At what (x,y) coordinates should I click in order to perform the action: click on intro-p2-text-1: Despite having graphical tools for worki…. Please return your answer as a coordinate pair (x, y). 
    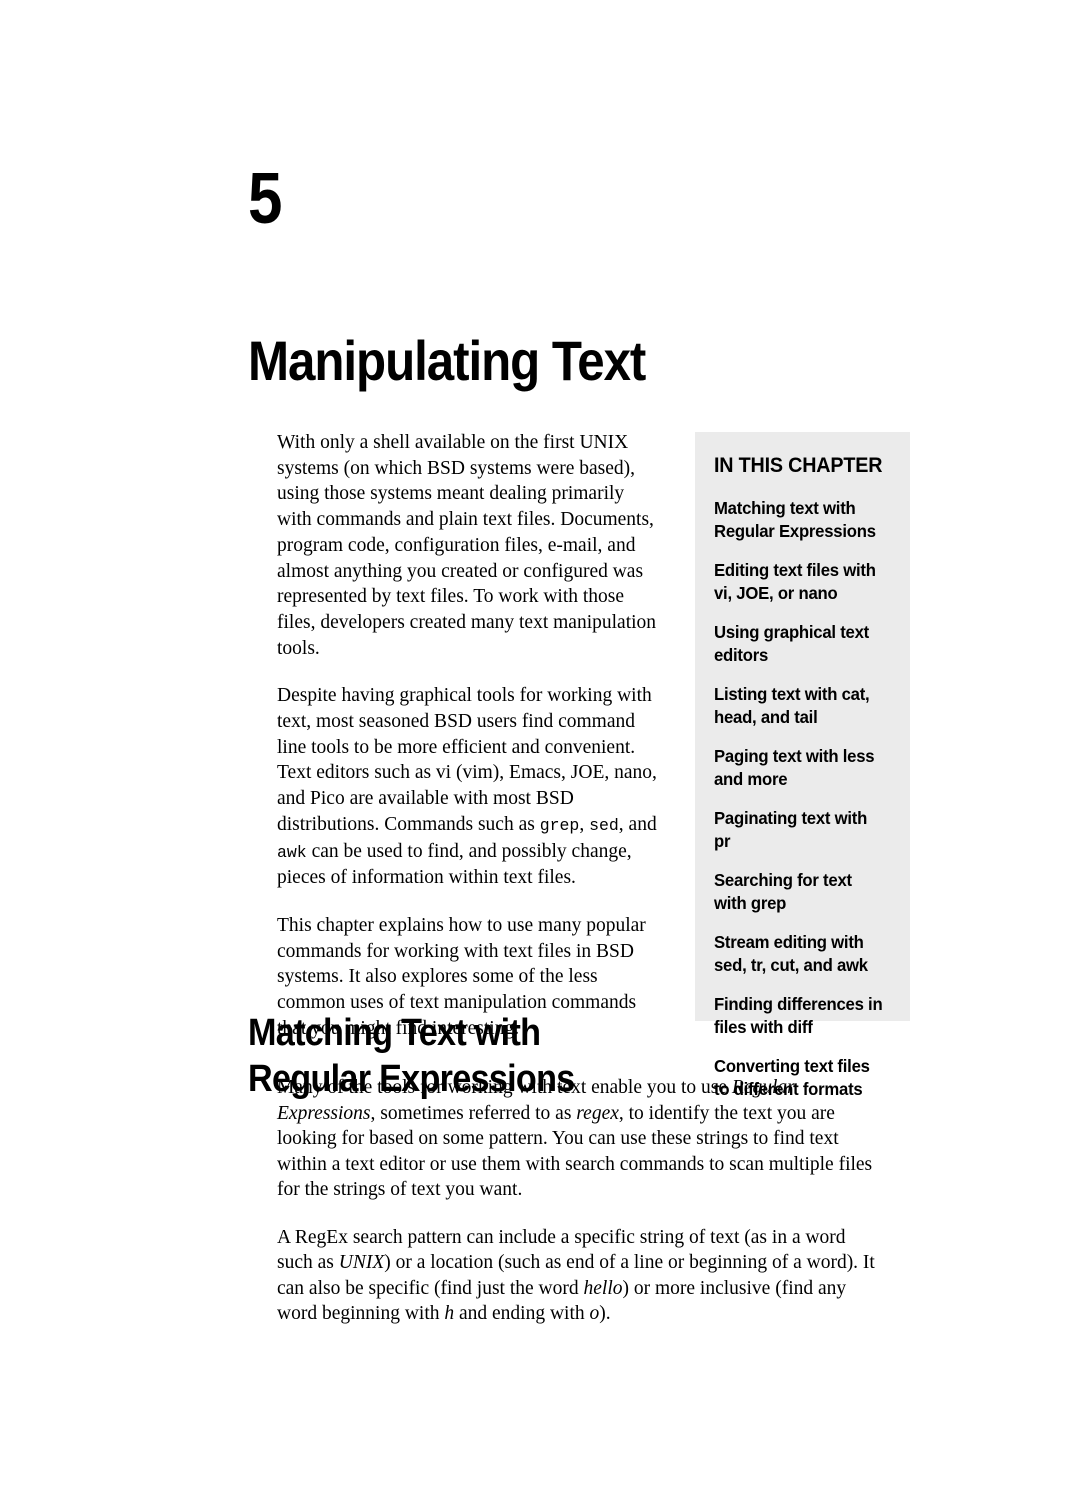
    Looking at the image, I should click on (467, 760).